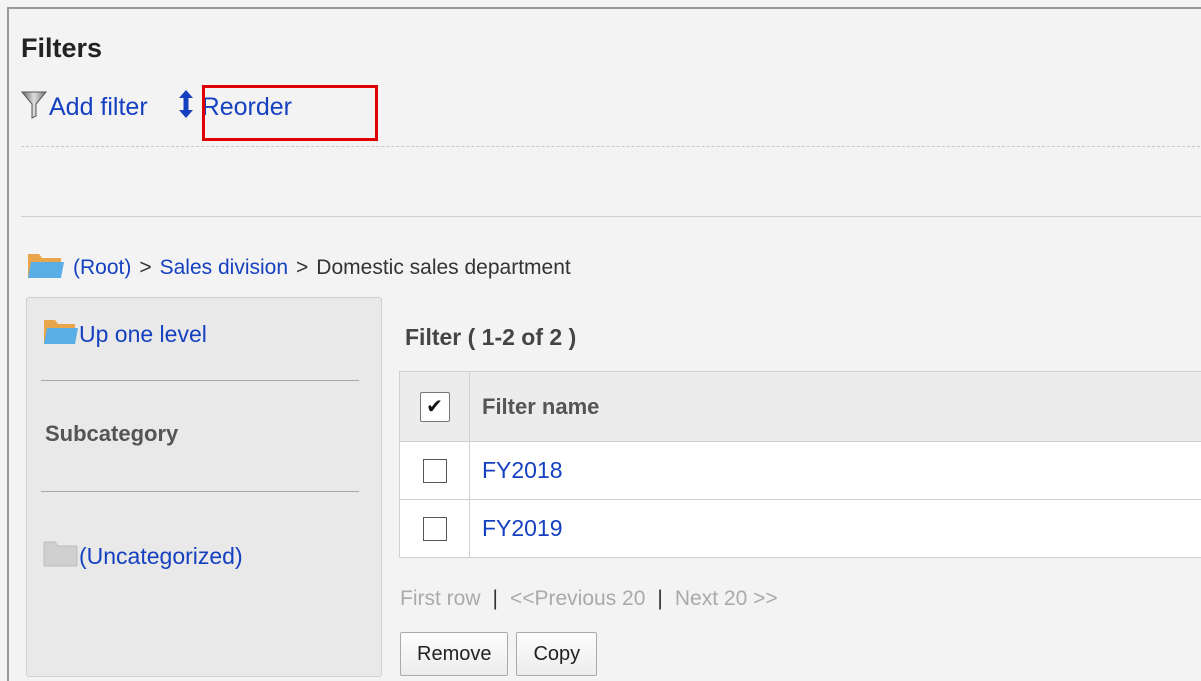 The width and height of the screenshot is (1201, 681). I want to click on subcategory-heading: Subcategory, so click(112, 433).